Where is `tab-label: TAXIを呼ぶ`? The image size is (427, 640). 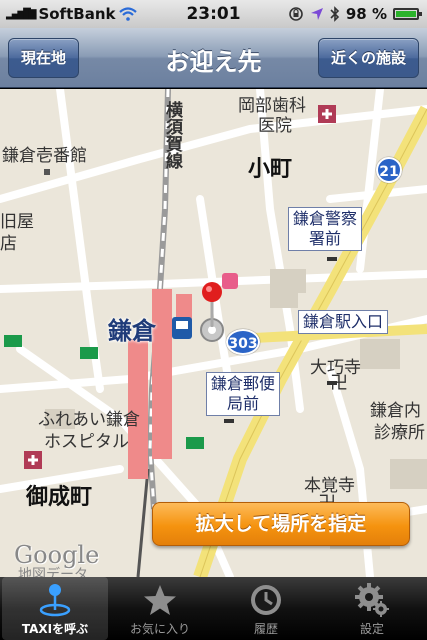 tab-label: TAXIを呼ぶ is located at coordinates (55, 629).